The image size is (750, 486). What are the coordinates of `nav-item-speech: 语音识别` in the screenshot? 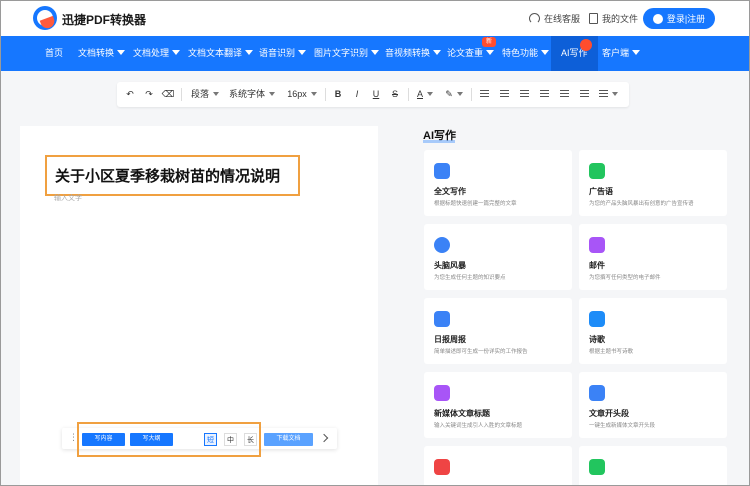 It's located at (283, 53).